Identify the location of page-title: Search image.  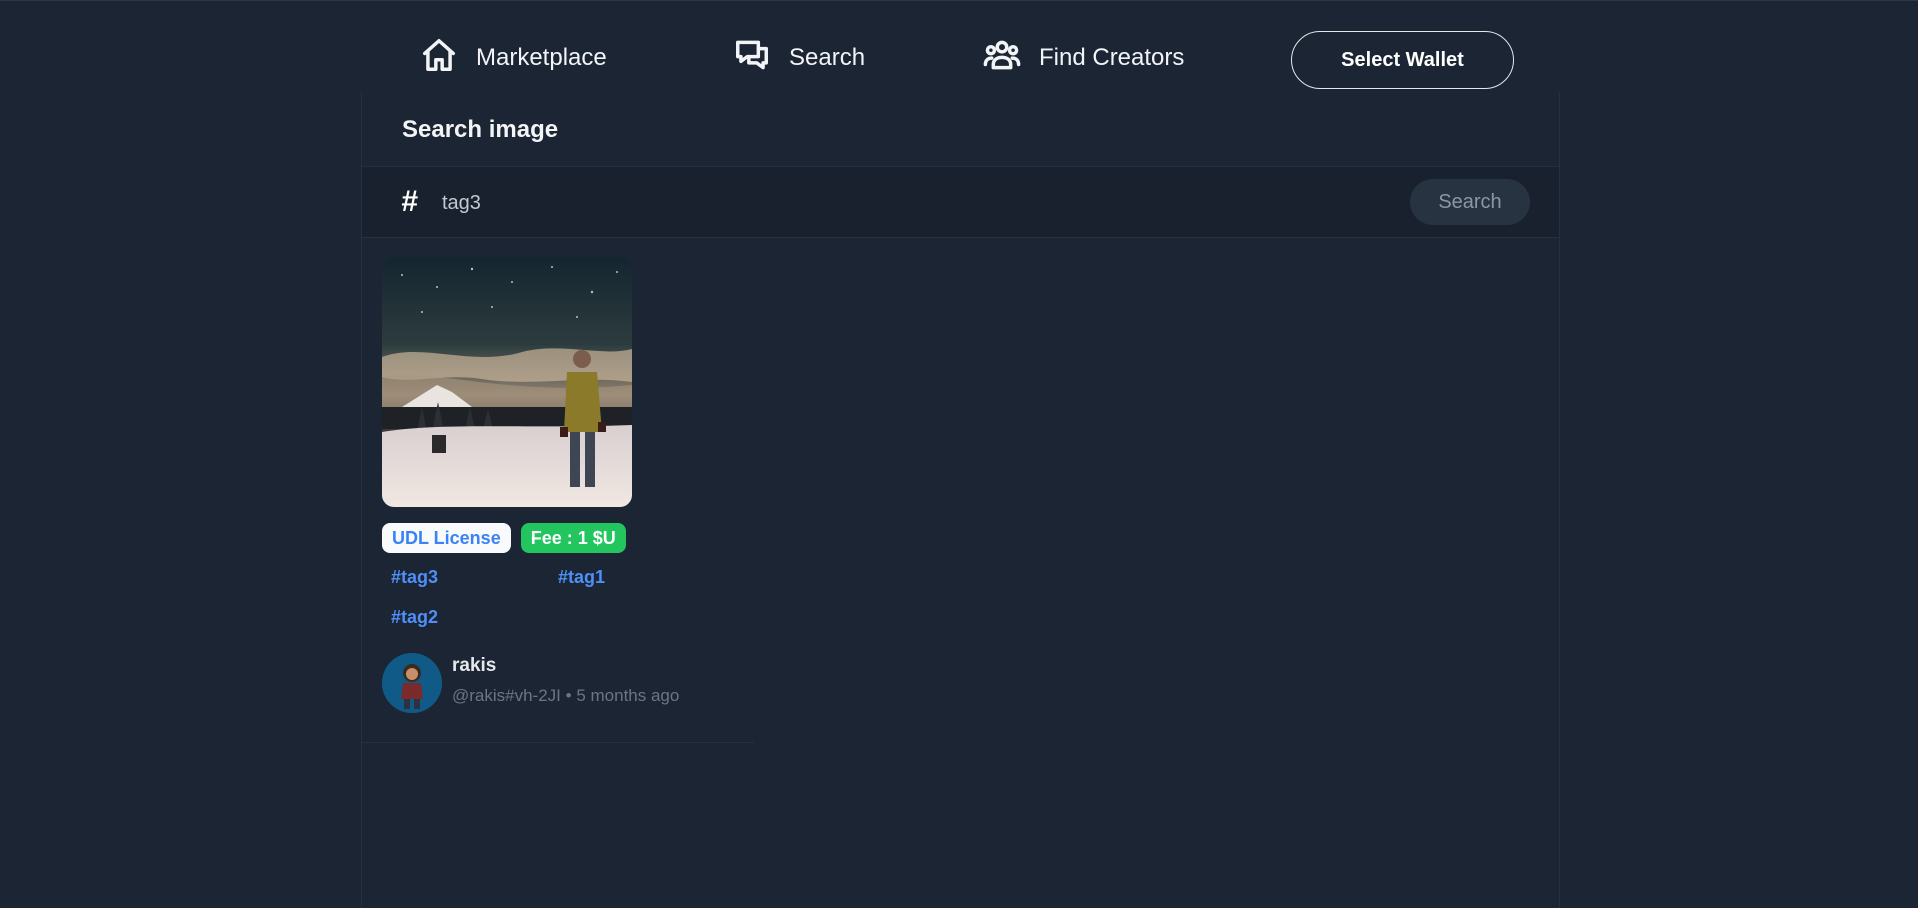
(480, 129).